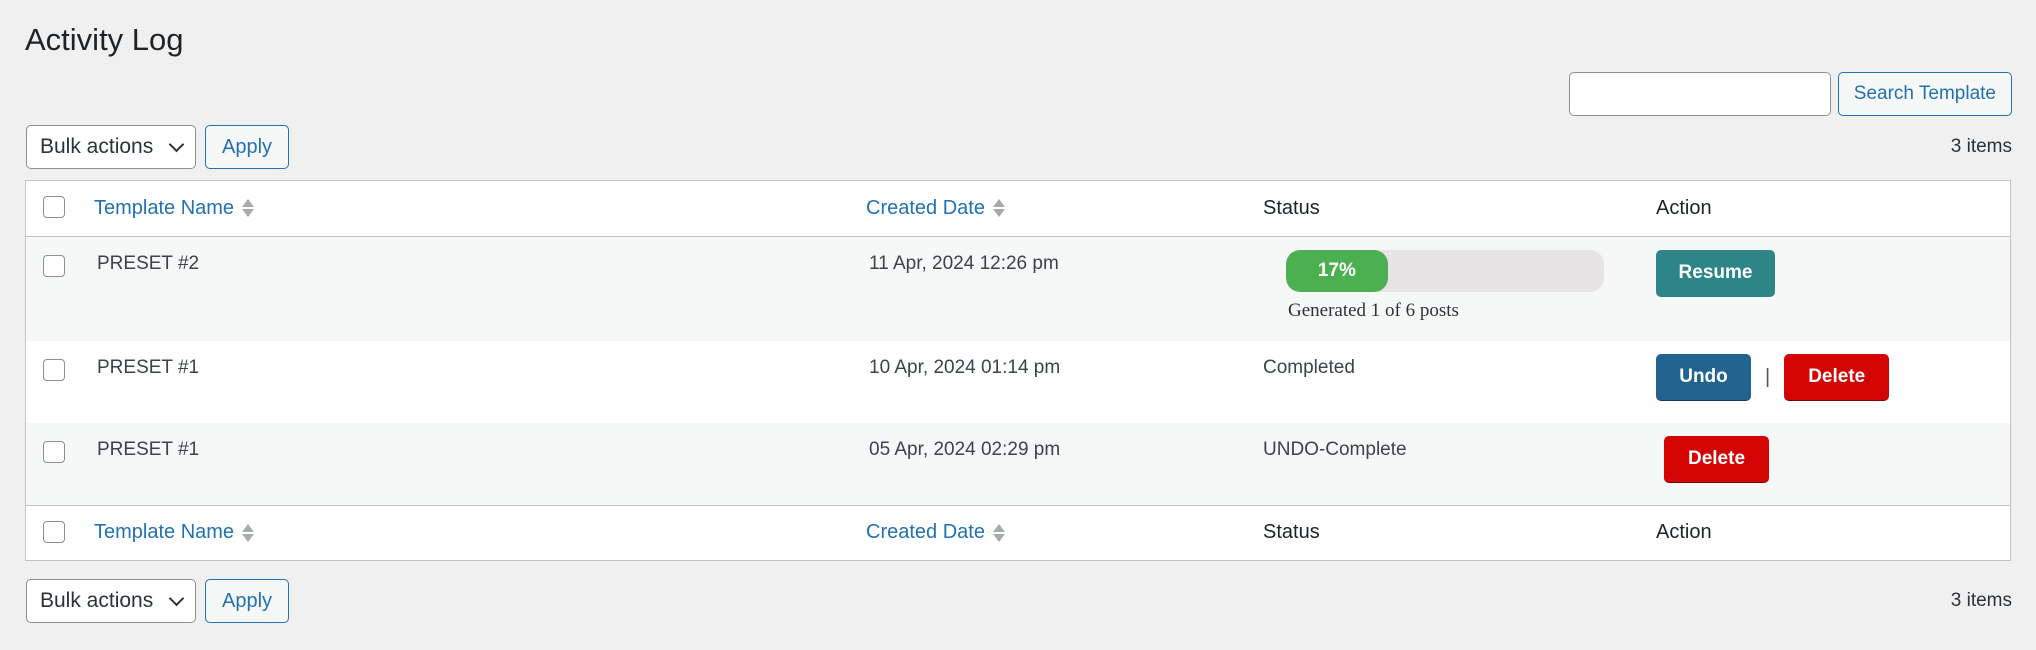 The width and height of the screenshot is (2036, 650). Describe the element at coordinates (1335, 449) in the screenshot. I see `status-text: UNDO-Complete` at that location.